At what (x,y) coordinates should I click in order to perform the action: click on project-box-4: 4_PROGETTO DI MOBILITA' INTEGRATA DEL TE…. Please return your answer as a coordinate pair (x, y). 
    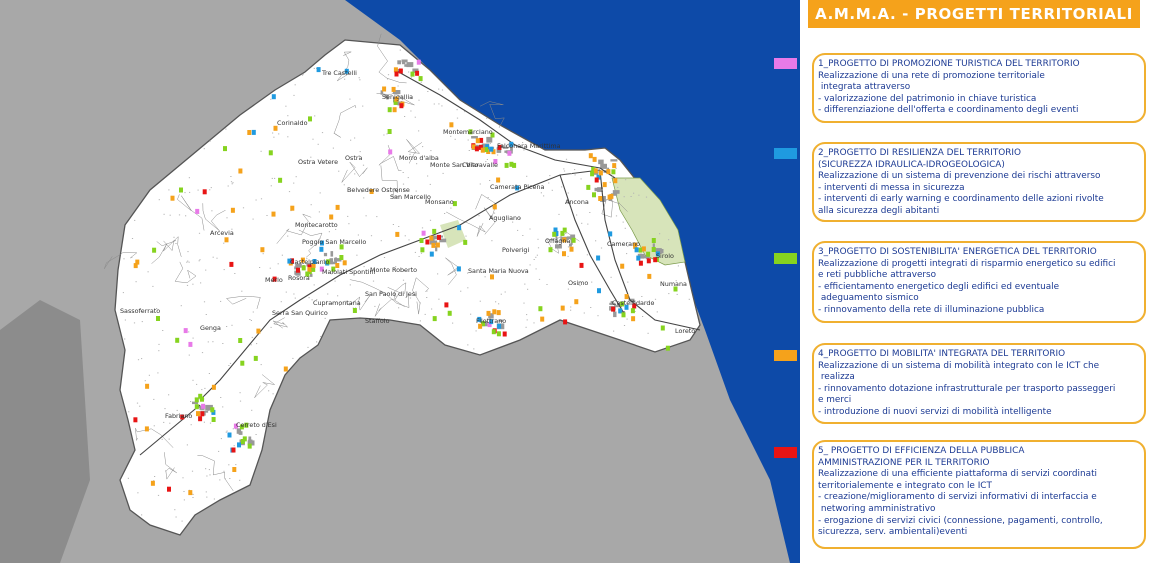
    Looking at the image, I should click on (979, 383).